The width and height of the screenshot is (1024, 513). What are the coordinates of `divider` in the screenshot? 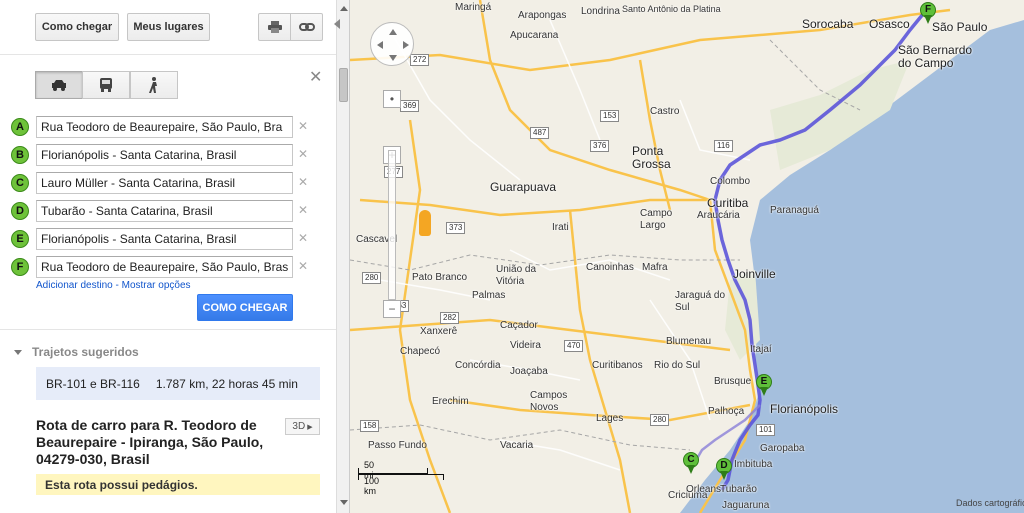 It's located at (168, 54).